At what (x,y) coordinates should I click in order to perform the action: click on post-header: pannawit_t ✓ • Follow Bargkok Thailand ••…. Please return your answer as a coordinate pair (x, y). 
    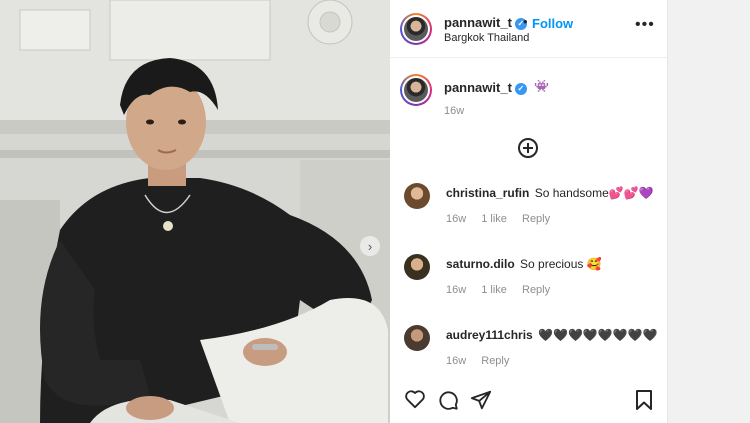
    Looking at the image, I should click on (528, 29).